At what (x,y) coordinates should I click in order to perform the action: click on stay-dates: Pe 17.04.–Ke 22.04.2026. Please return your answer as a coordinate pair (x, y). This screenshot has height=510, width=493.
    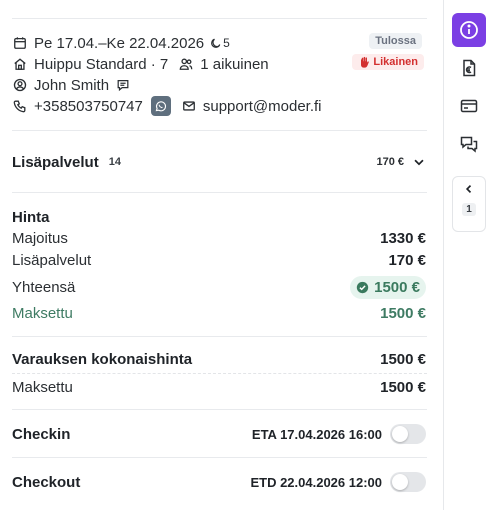
    Looking at the image, I should click on (119, 43).